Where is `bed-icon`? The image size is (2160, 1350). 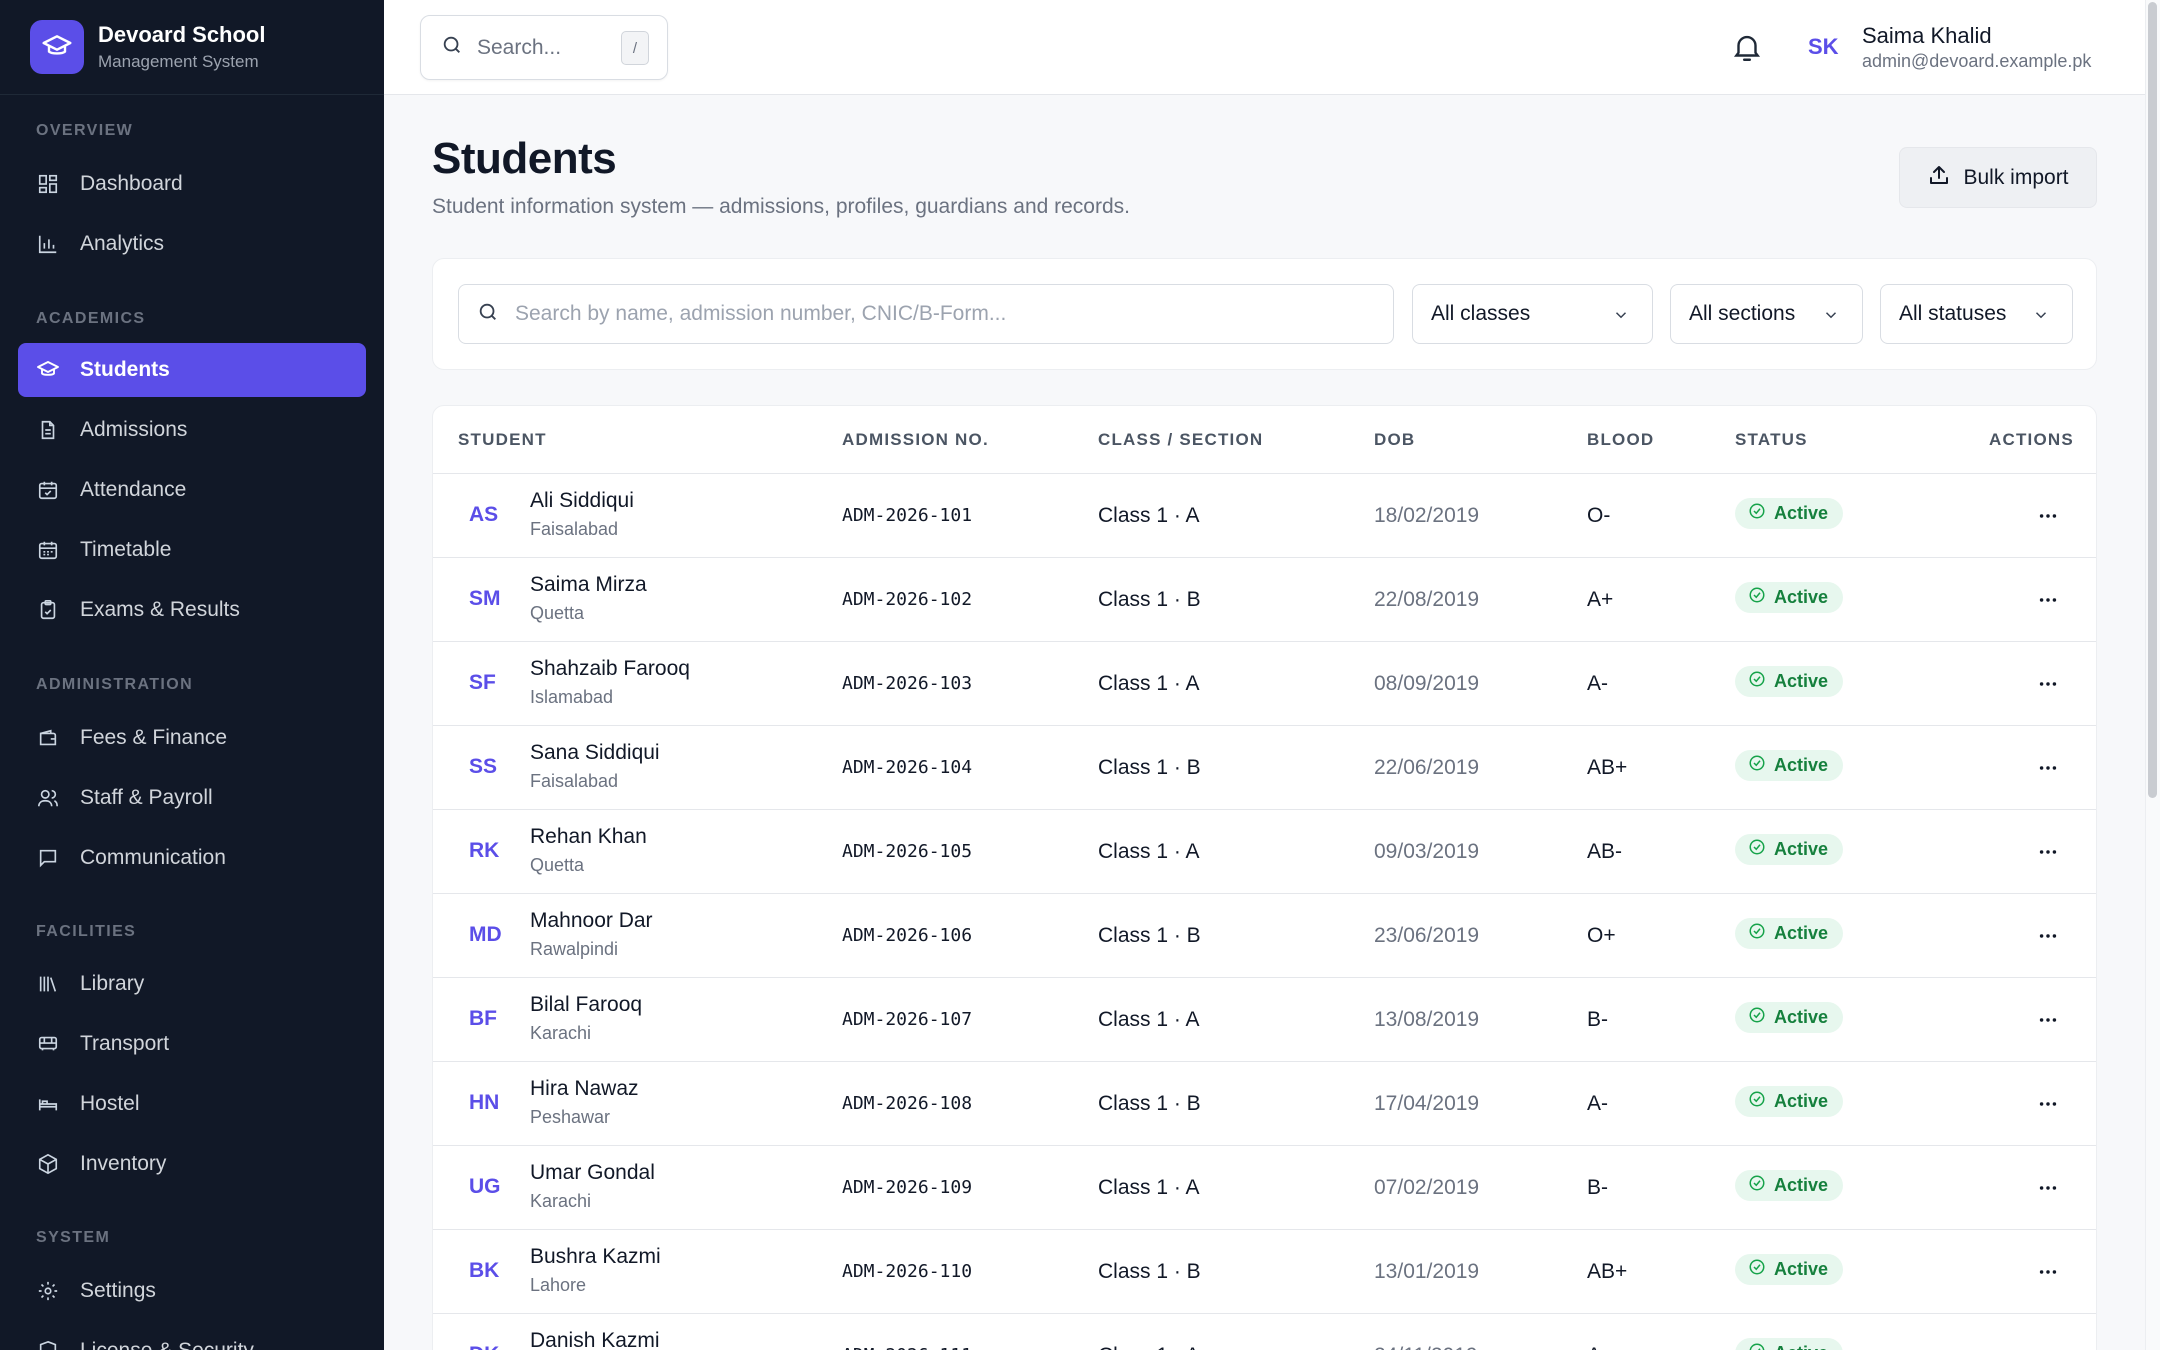 bed-icon is located at coordinates (48, 1104).